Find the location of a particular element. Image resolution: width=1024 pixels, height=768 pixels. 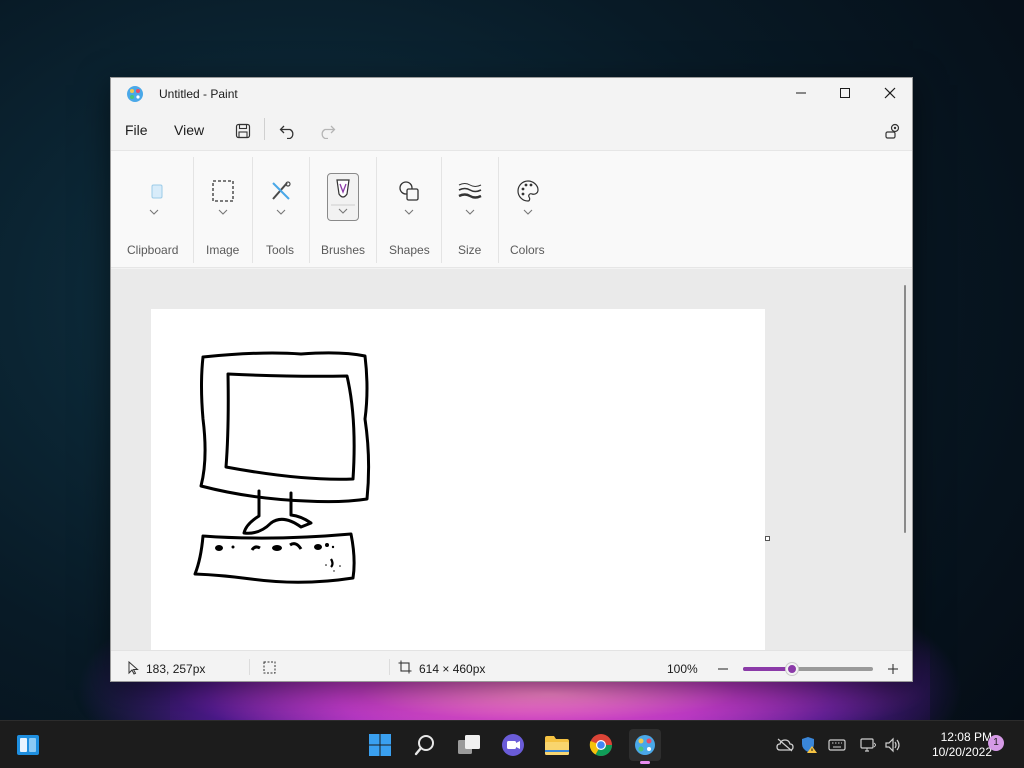

window-title: Untitled - Paint is located at coordinates (198, 94).